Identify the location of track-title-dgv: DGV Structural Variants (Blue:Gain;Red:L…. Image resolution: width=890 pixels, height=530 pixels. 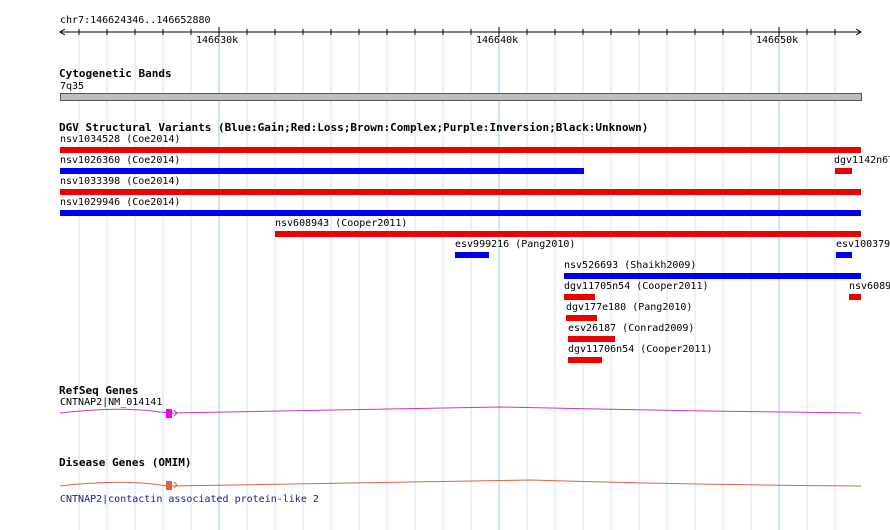
(353, 127).